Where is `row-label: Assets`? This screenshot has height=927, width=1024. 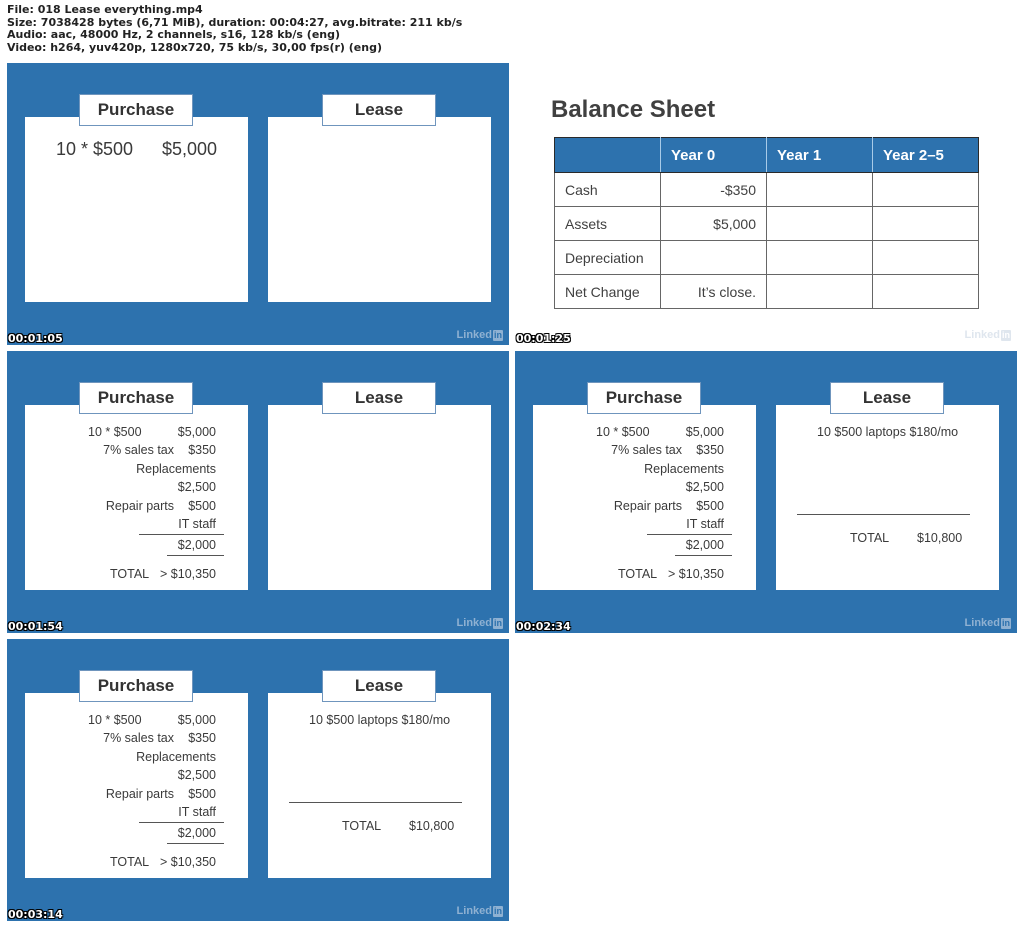 row-label: Assets is located at coordinates (607, 223).